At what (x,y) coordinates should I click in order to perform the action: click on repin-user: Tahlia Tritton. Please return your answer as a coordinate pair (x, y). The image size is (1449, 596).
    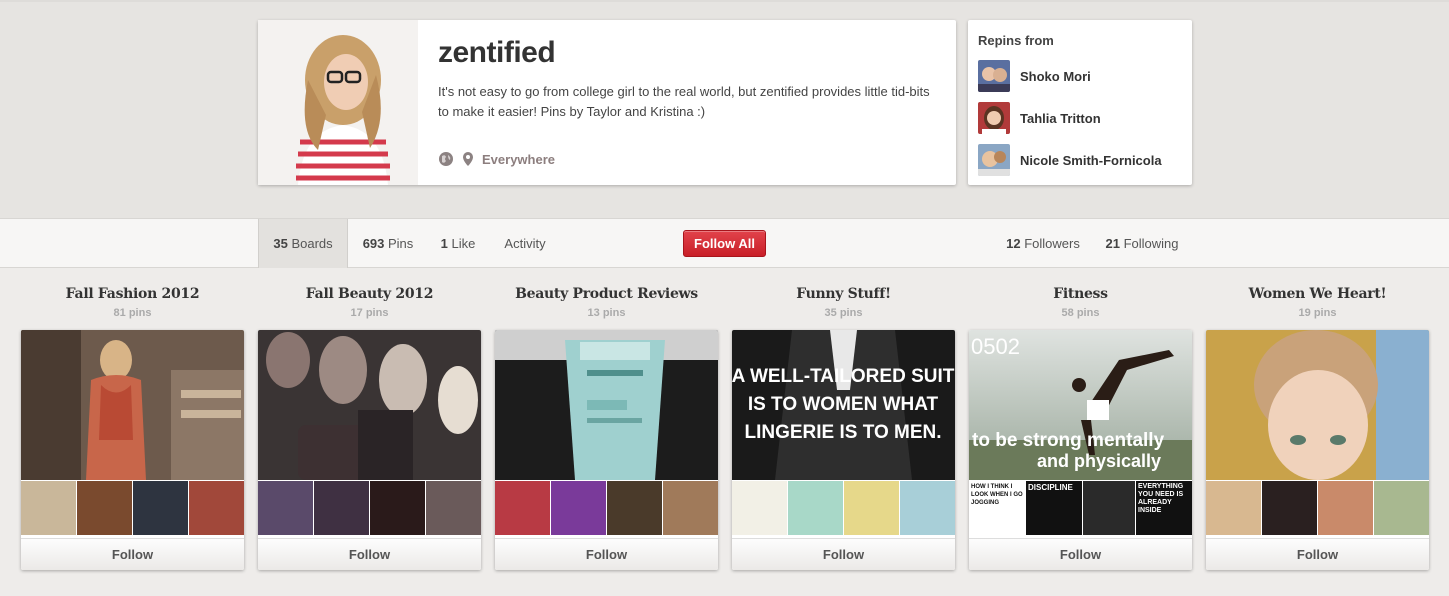
    Looking at the image, I should click on (1039, 118).